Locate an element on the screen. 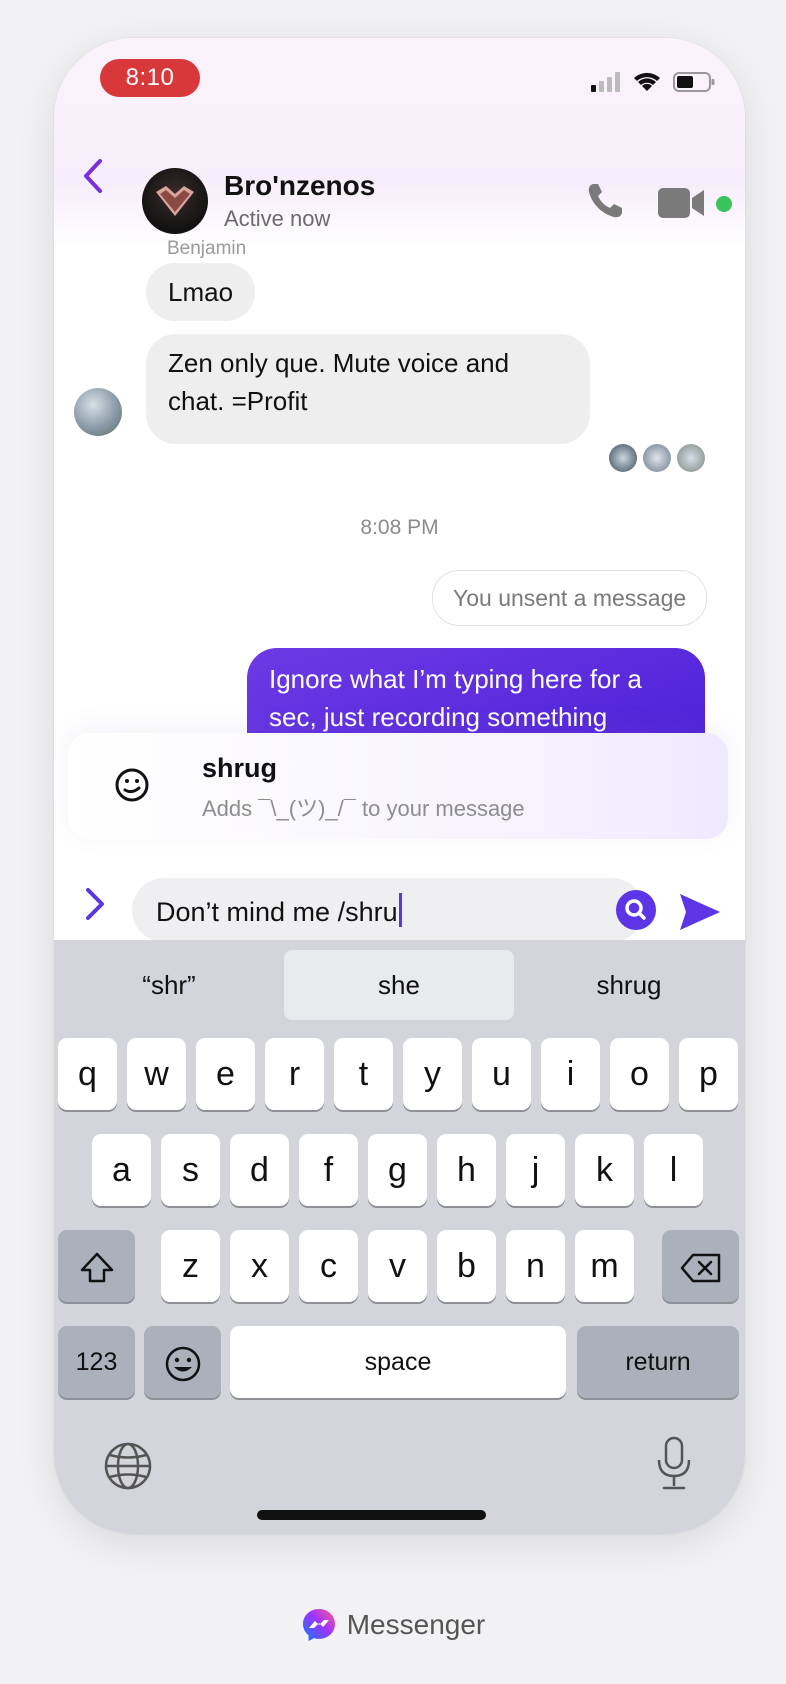  command-name: shrug is located at coordinates (240, 768).